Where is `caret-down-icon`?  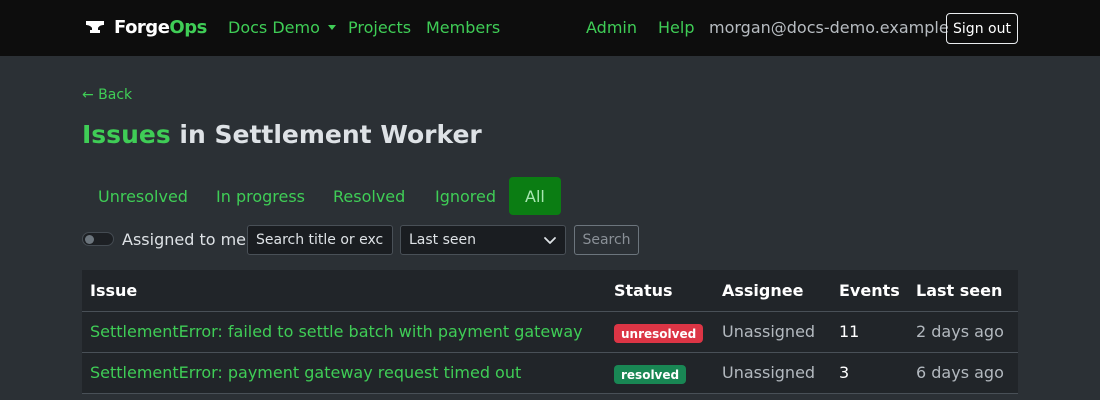 caret-down-icon is located at coordinates (331, 27).